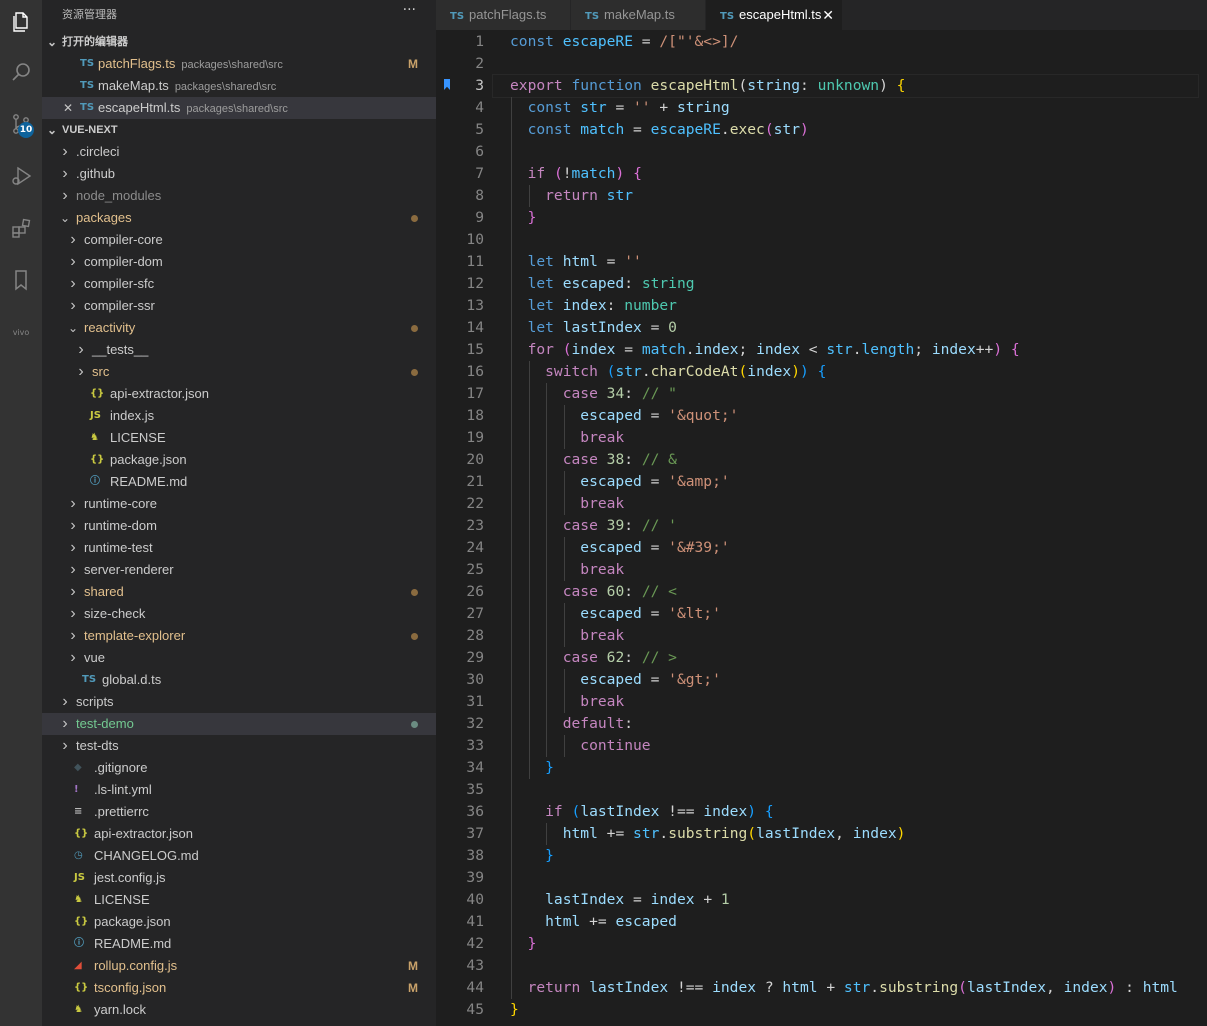 The height and width of the screenshot is (1026, 1207). Describe the element at coordinates (21, 176) in the screenshot. I see `run-debug-icon` at that location.